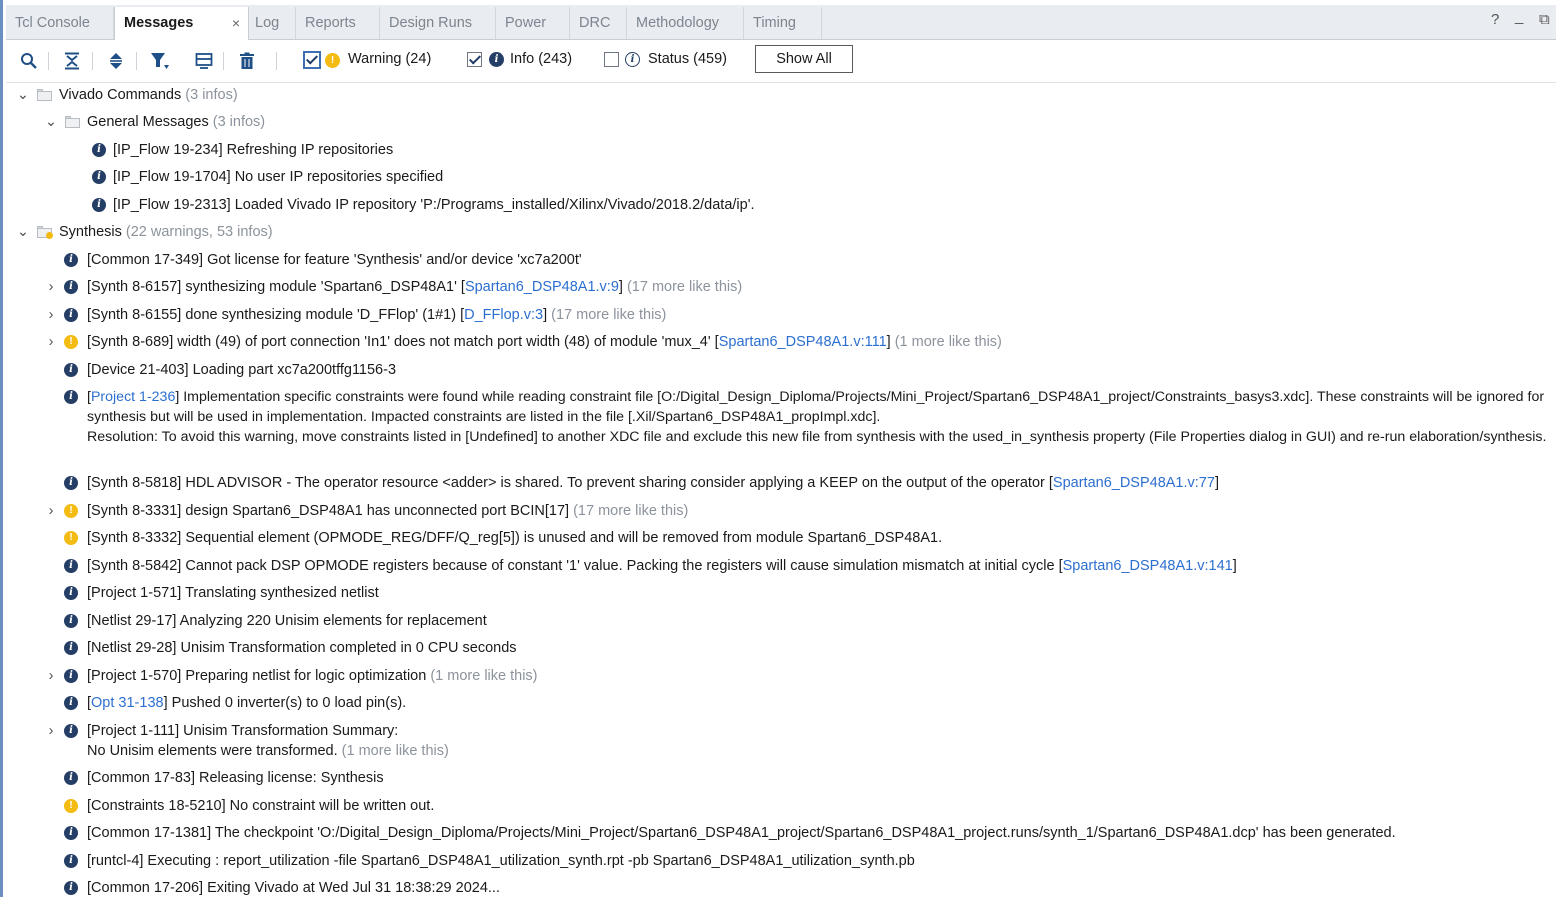 Image resolution: width=1556 pixels, height=898 pixels. I want to click on restore-icon: ⧉, so click(1544, 19).